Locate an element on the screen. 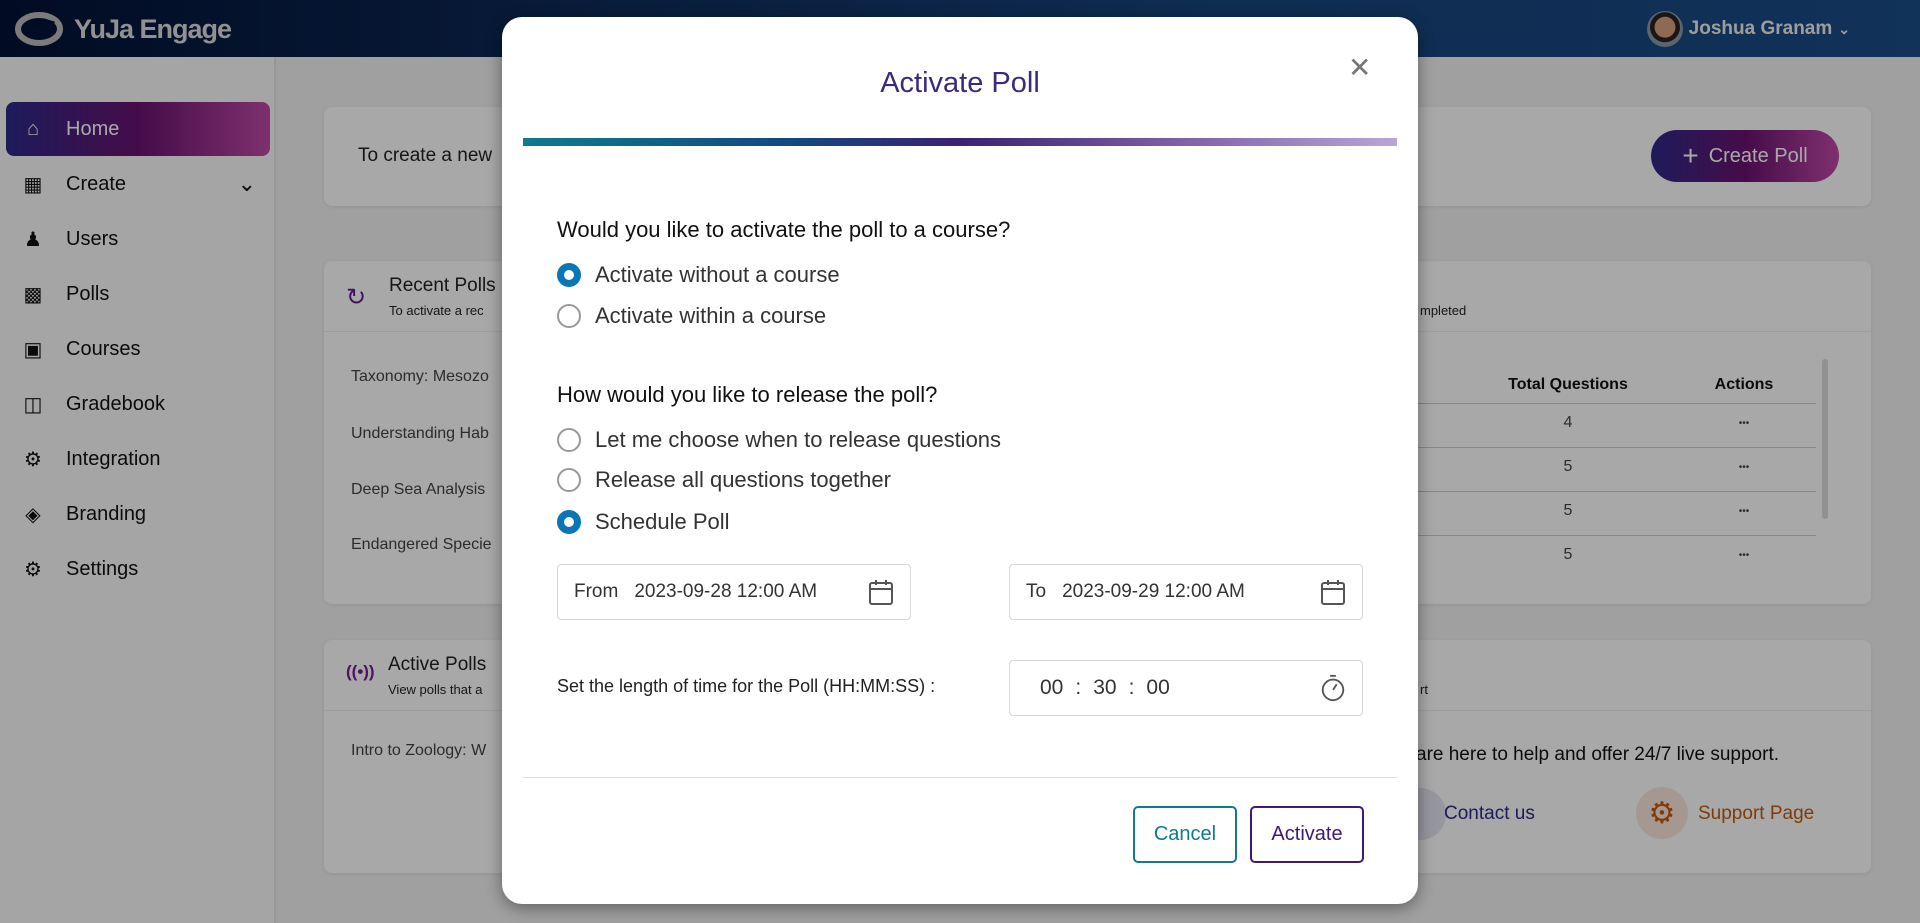 This screenshot has width=1920, height=923. option-label: Activate within a course is located at coordinates (711, 315).